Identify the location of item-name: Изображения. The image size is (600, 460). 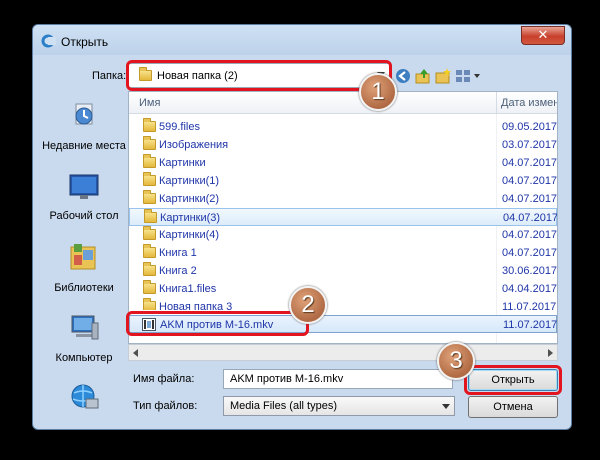
(194, 145).